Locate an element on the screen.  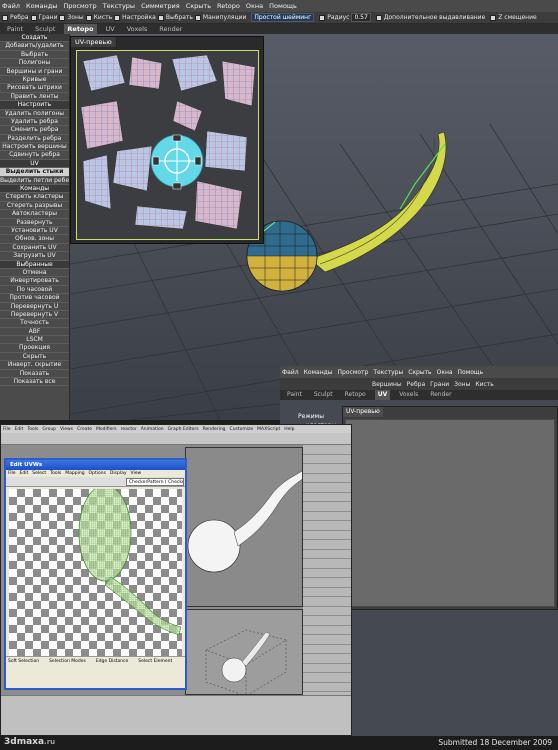
max-menu-item: reactor is located at coordinates (129, 429).